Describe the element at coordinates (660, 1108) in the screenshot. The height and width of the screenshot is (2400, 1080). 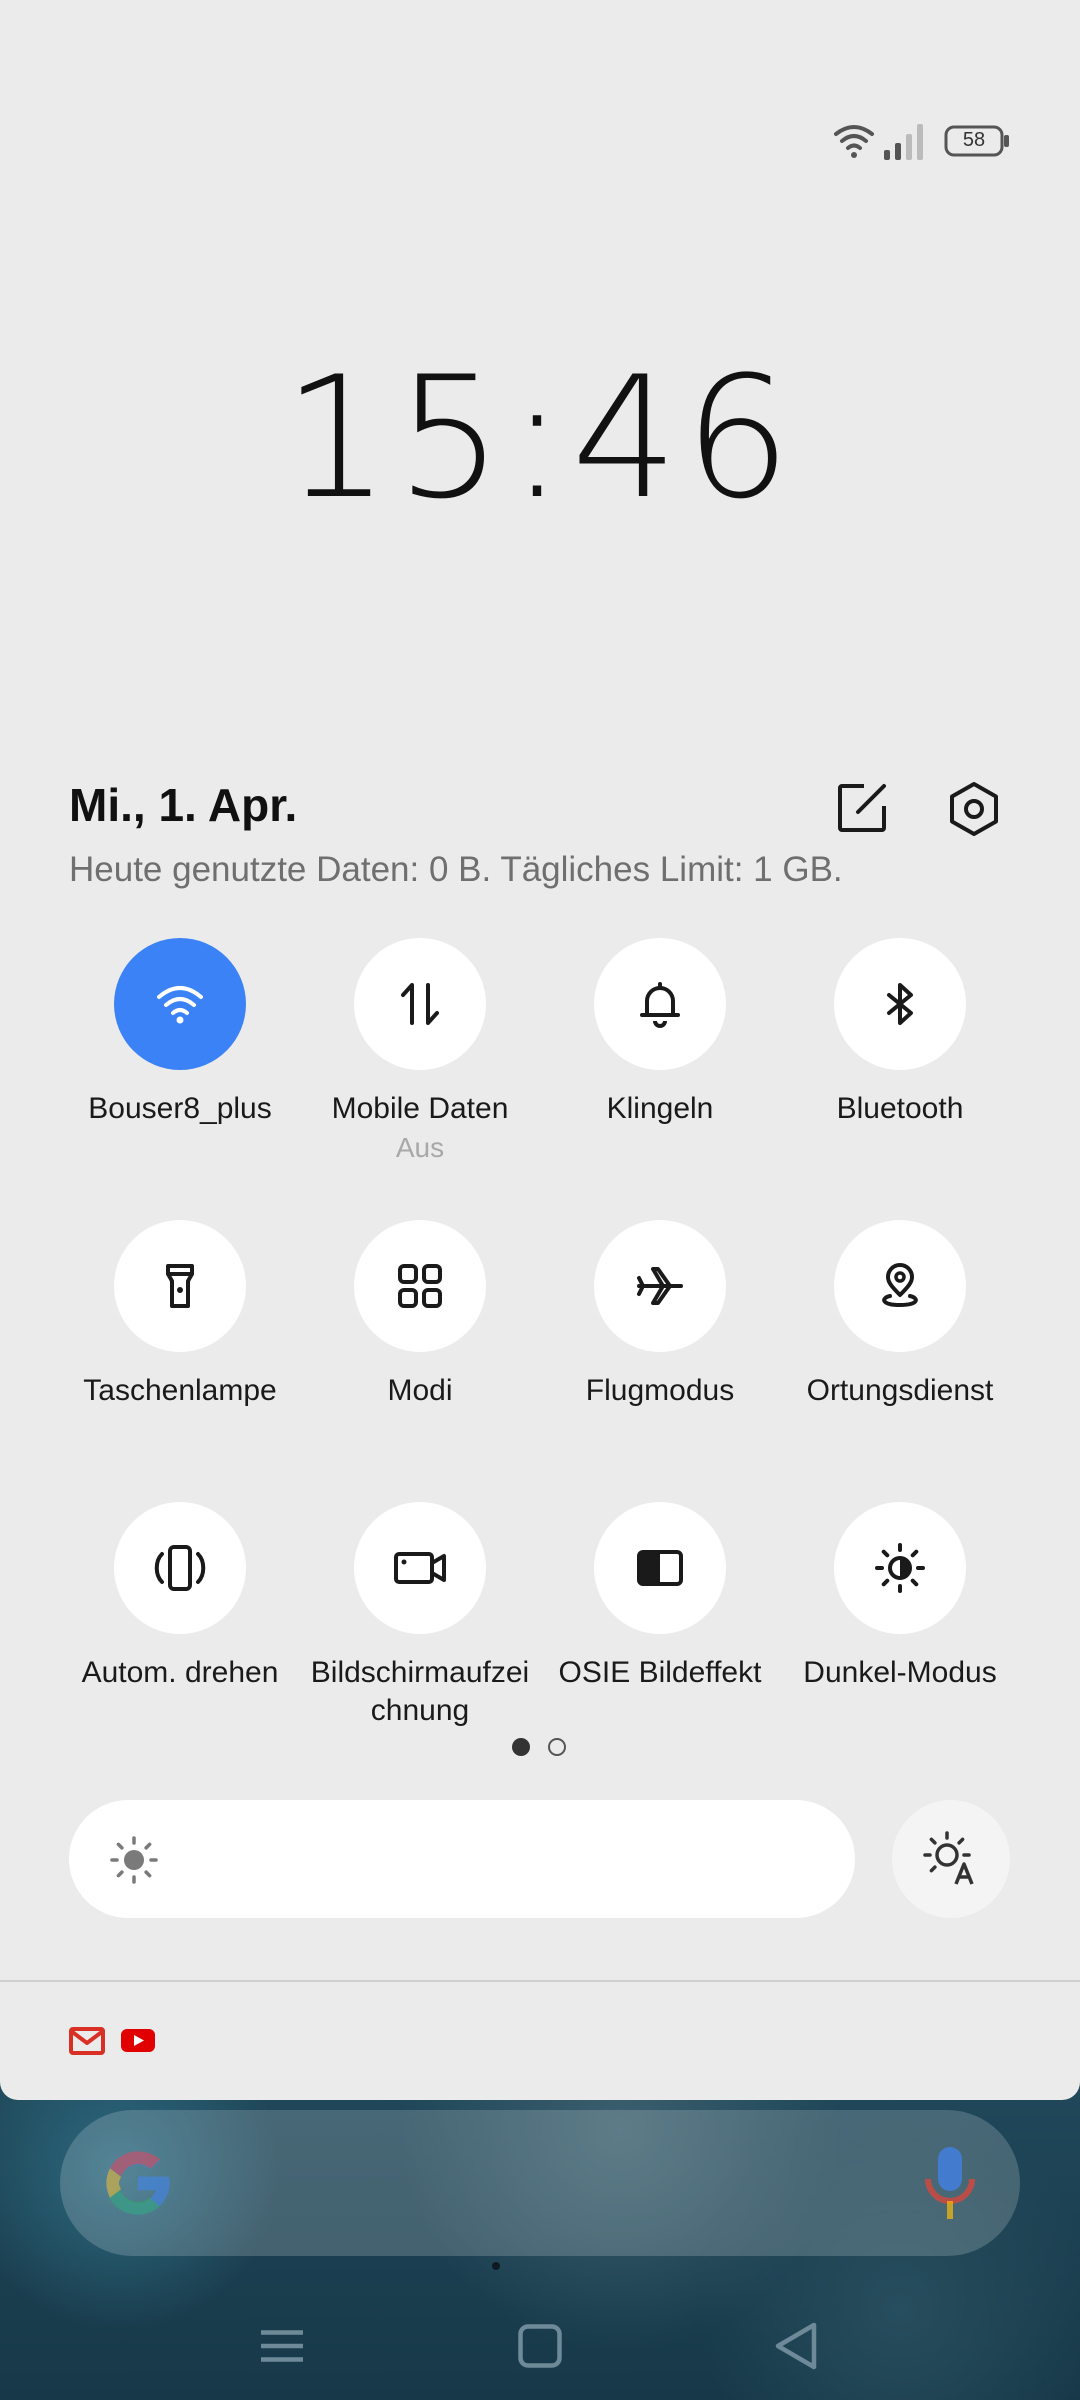
I see `tile-label: Klingeln` at that location.